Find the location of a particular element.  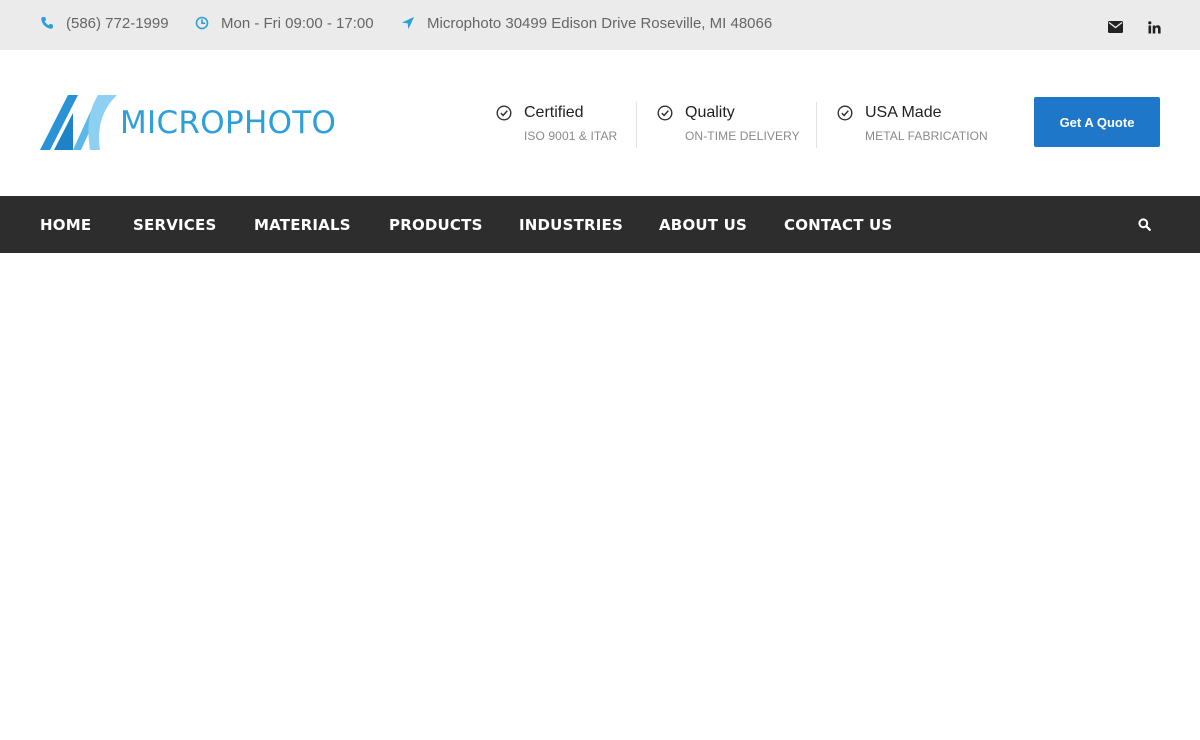

logo-mark-icon is located at coordinates (78, 122).